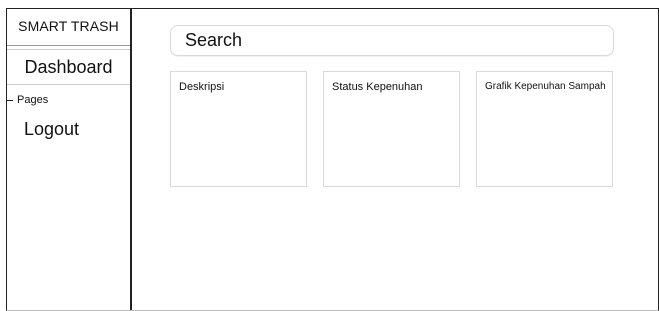 The height and width of the screenshot is (311, 659). Describe the element at coordinates (391, 129) in the screenshot. I see `card-status-kepenuhan: Status Kepenuhan` at that location.